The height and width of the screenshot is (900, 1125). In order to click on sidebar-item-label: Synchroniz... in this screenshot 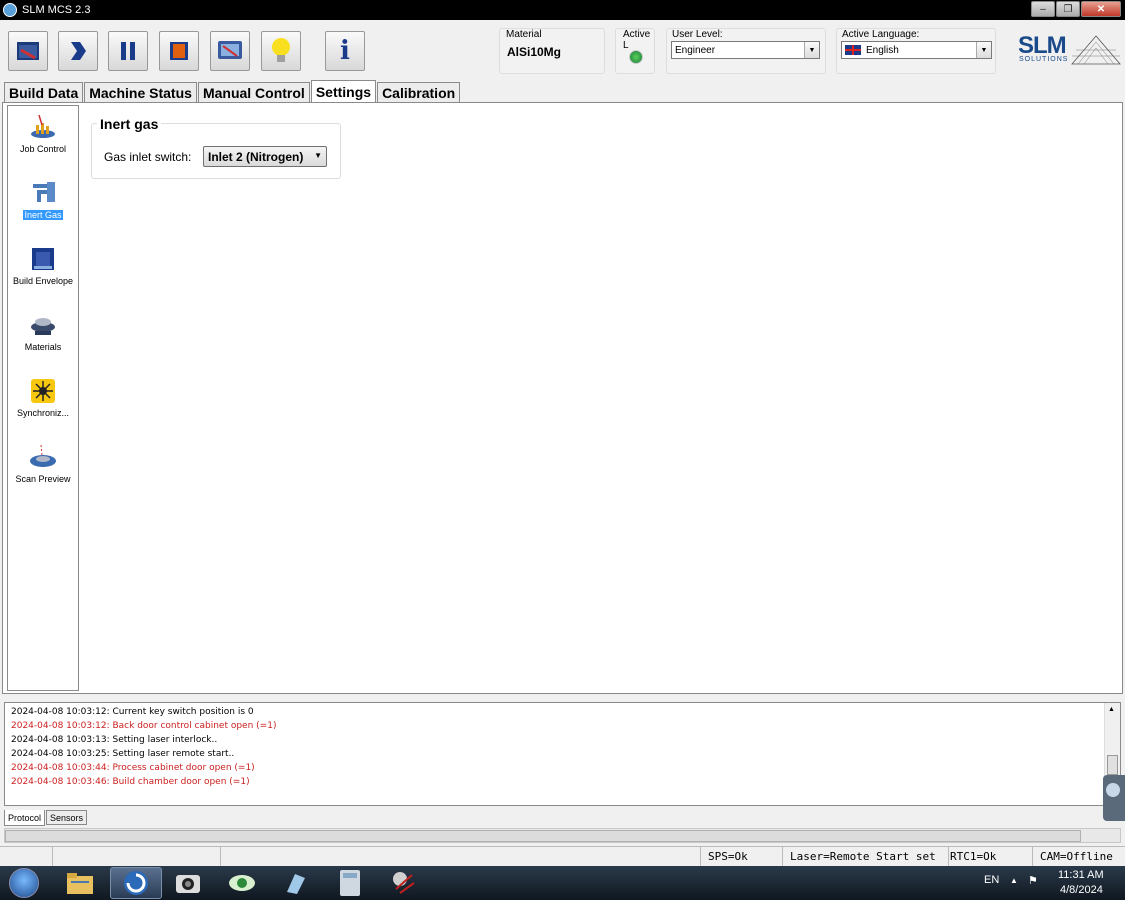, I will do `click(43, 413)`.